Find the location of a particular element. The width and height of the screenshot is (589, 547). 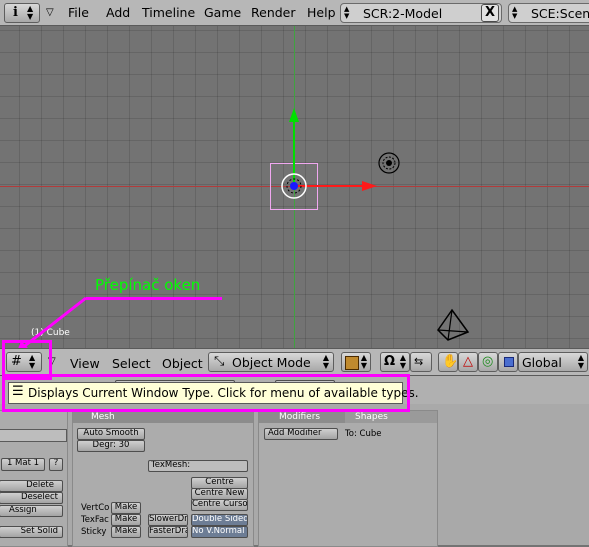

texmesh-label: TexMesh: is located at coordinates (171, 465).